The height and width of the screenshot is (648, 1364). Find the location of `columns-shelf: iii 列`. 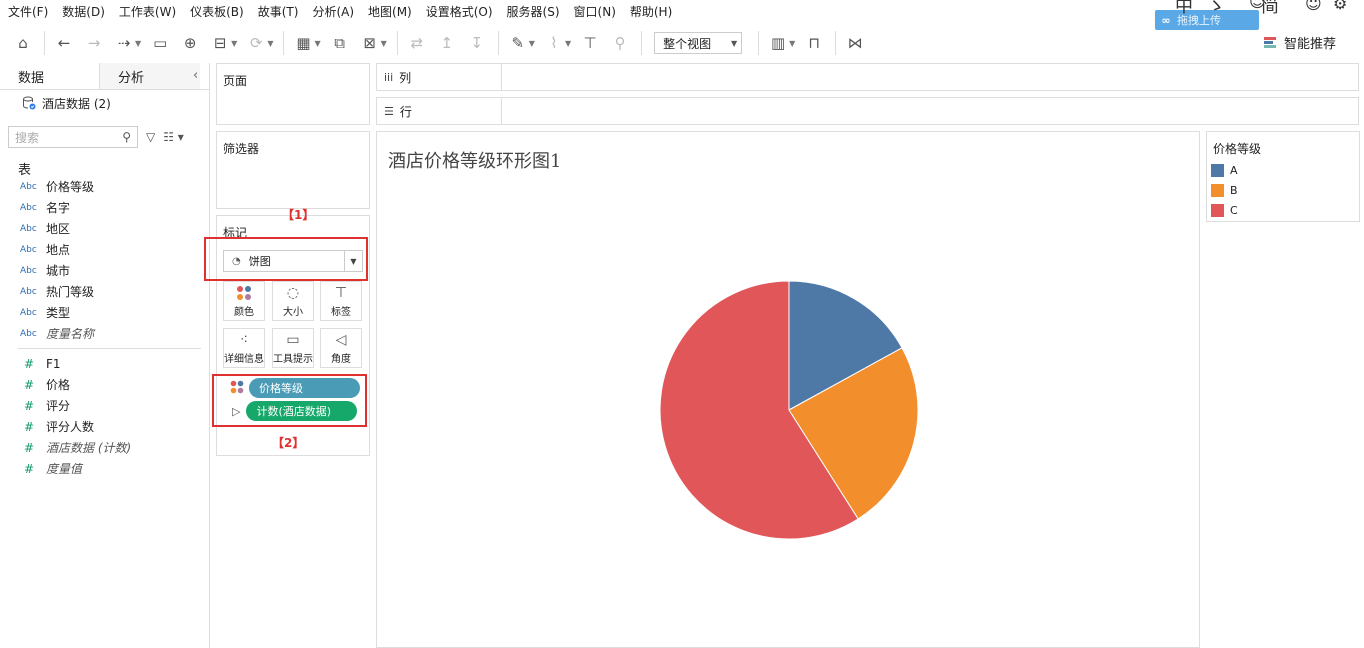

columns-shelf: iii 列 is located at coordinates (867, 77).